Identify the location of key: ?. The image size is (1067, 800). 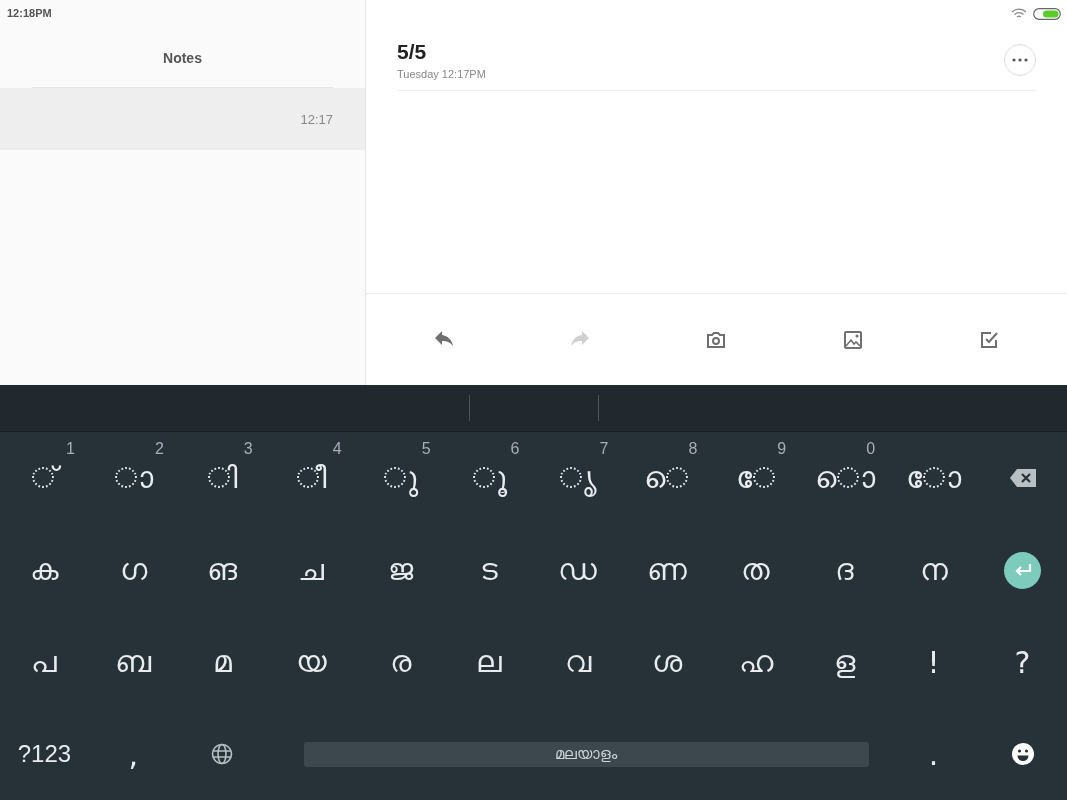
(1022, 662).